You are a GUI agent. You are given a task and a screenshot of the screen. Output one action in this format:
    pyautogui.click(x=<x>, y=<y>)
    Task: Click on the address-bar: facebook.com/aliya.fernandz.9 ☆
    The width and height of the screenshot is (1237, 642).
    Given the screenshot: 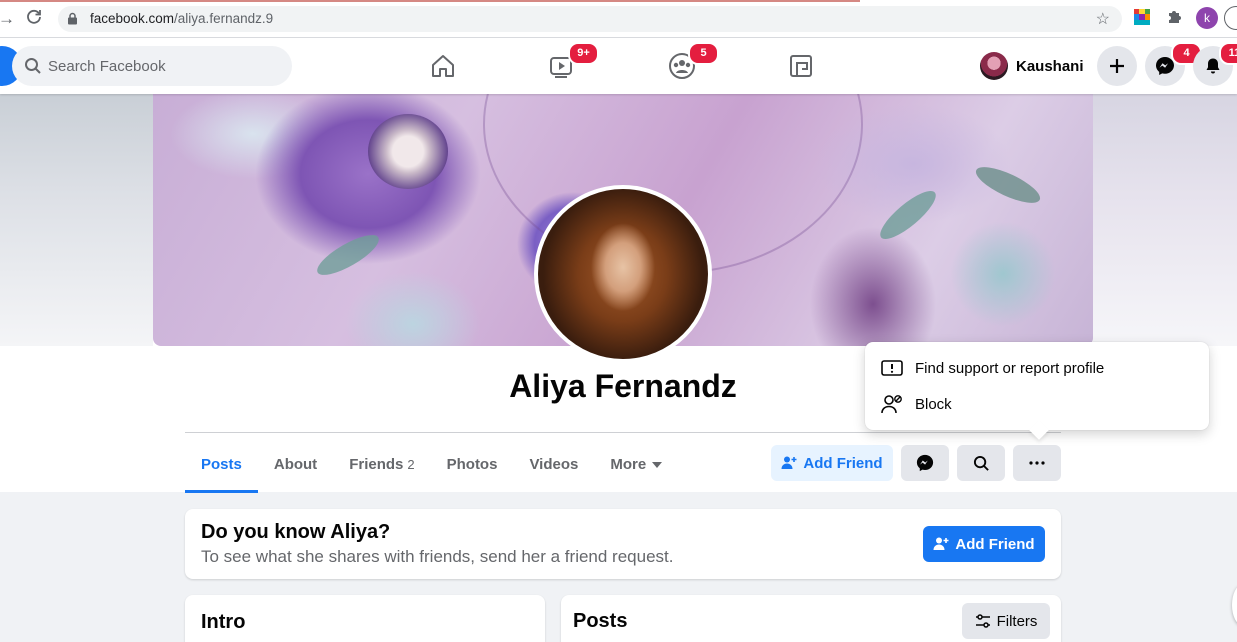 What is the action you would take?
    pyautogui.click(x=590, y=19)
    